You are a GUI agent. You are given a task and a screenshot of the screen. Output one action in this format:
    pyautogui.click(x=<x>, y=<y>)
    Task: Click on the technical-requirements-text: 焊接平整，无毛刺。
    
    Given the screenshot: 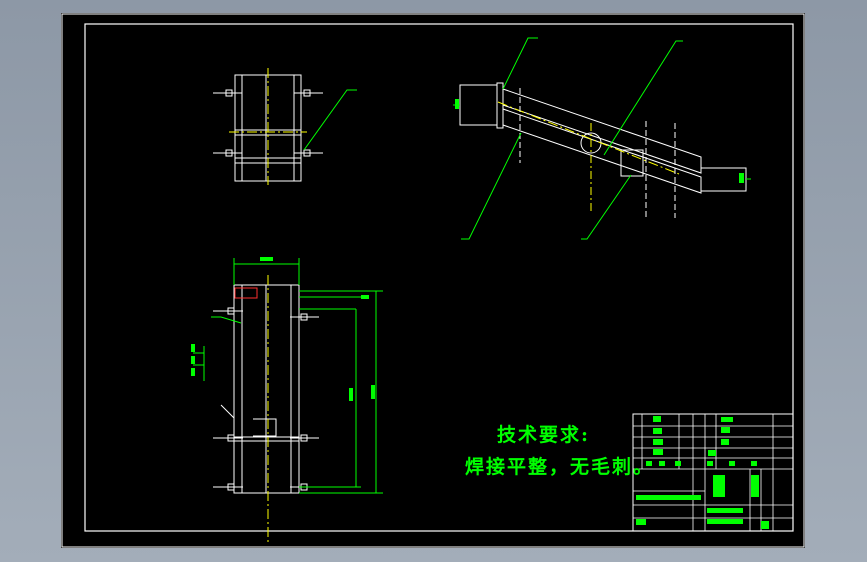 What is the action you would take?
    pyautogui.click(x=560, y=467)
    